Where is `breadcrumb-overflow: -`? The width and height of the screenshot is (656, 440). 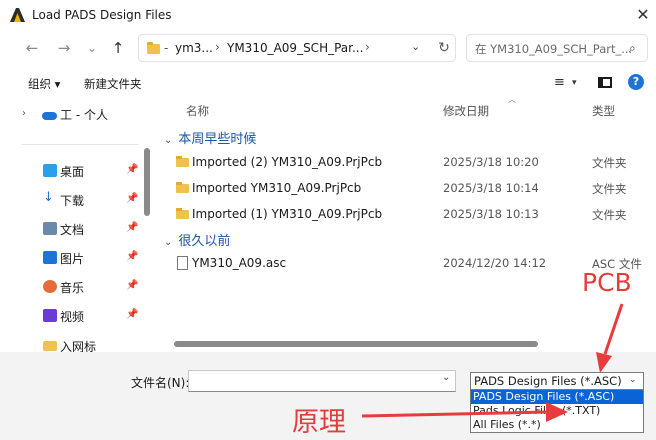
breadcrumb-overflow: - is located at coordinates (166, 48).